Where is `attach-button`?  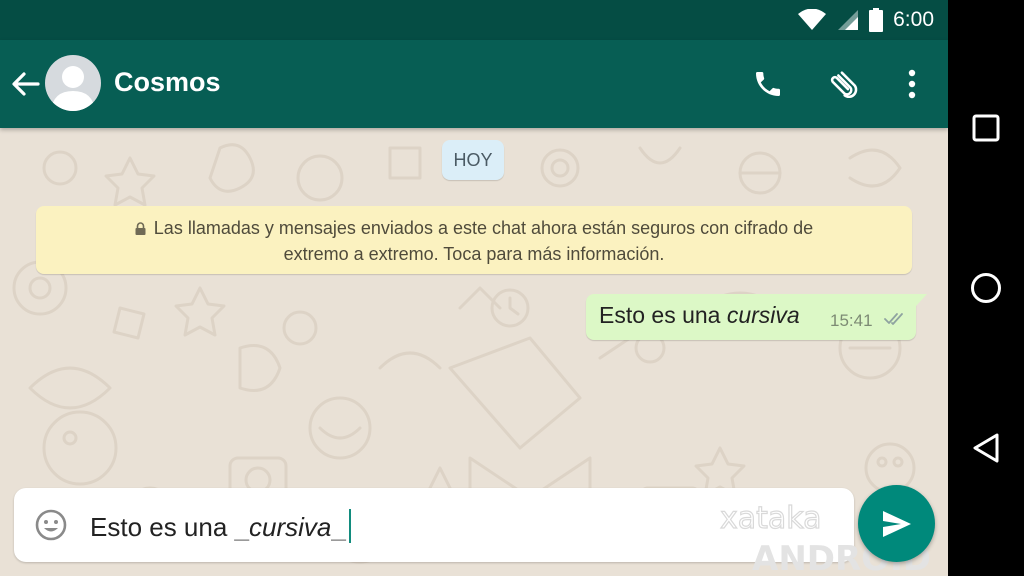
attach-button is located at coordinates (844, 84).